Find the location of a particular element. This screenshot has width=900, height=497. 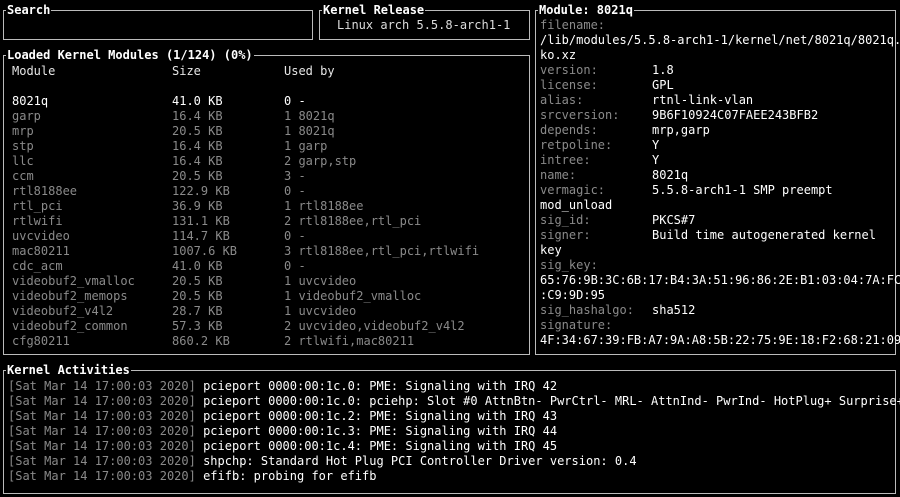

module-info-key: depends: is located at coordinates (569, 130).